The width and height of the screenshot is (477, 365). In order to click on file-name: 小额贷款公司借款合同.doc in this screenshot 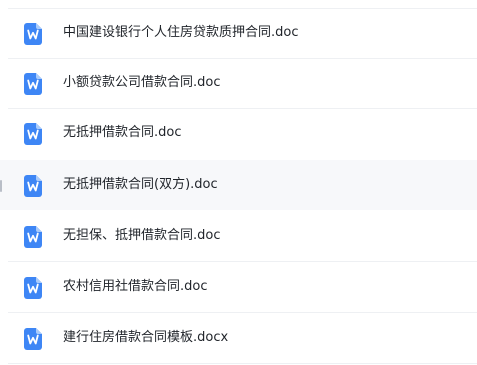, I will do `click(142, 83)`.